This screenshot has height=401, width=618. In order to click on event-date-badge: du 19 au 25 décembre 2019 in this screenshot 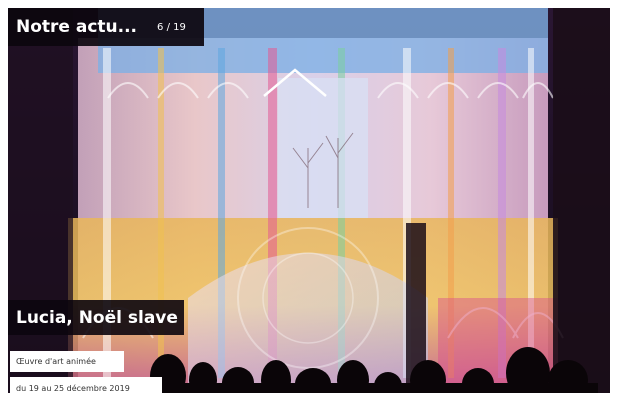, I will do `click(86, 385)`.